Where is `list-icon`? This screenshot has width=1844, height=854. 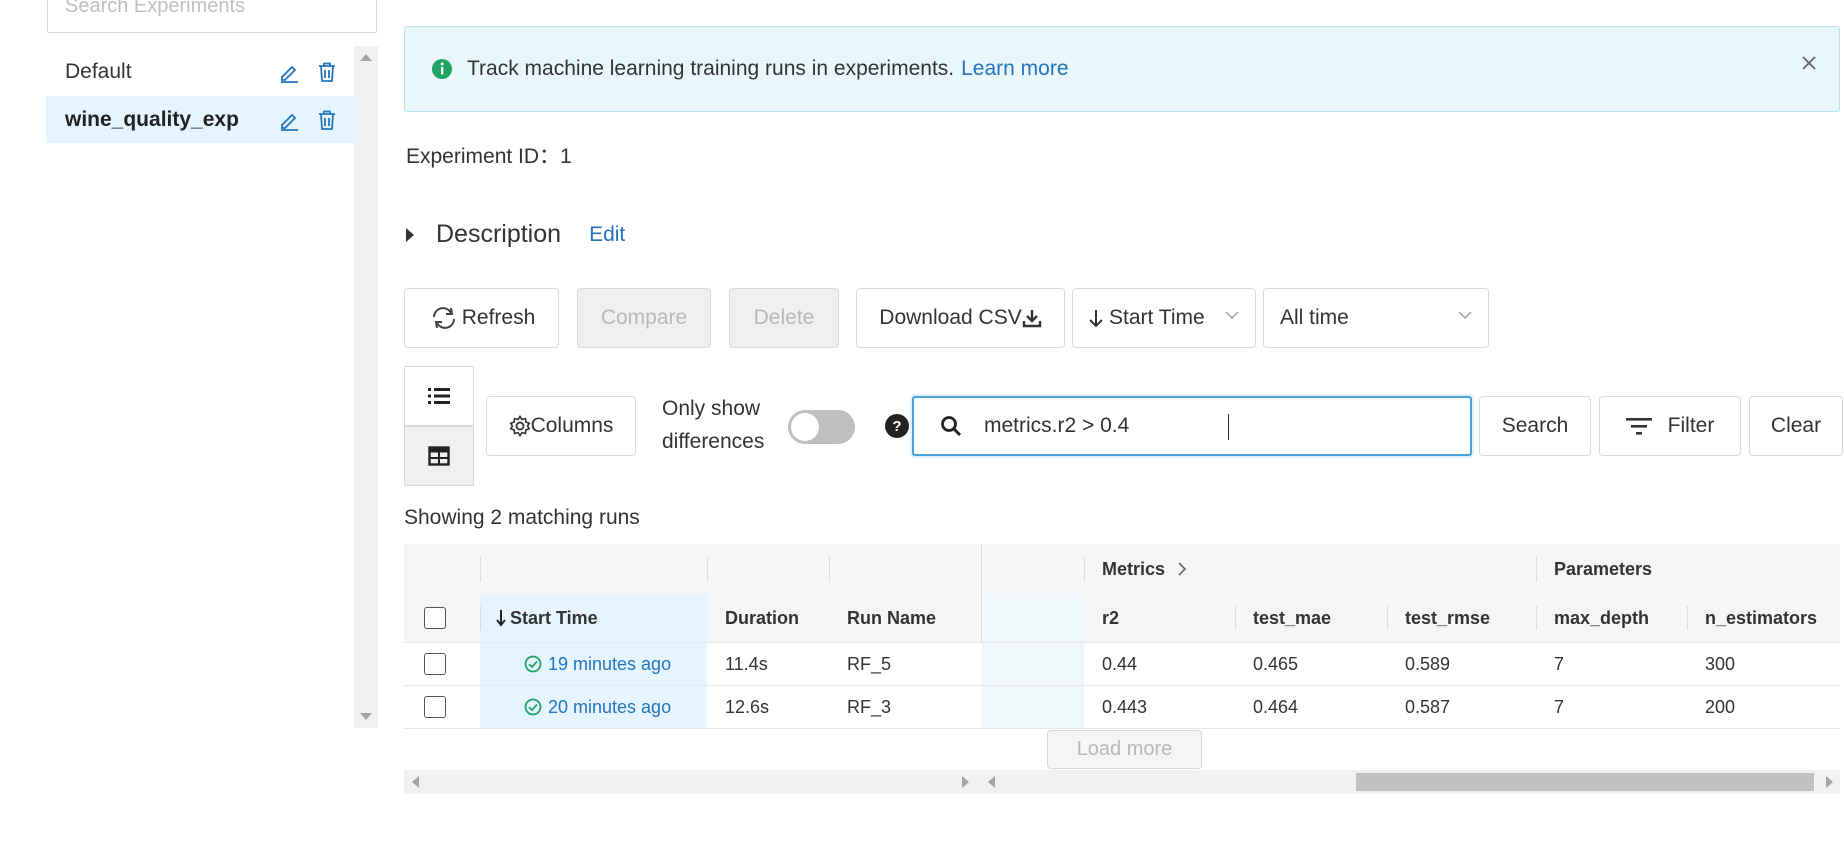 list-icon is located at coordinates (439, 396).